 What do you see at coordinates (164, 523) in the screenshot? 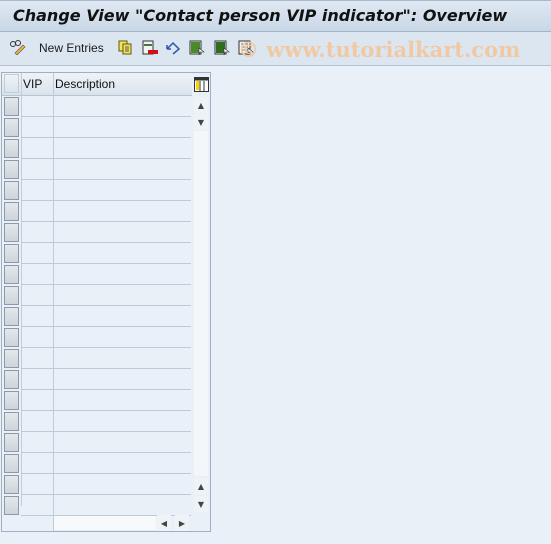
I see `scroll-left-button: ◀` at bounding box center [164, 523].